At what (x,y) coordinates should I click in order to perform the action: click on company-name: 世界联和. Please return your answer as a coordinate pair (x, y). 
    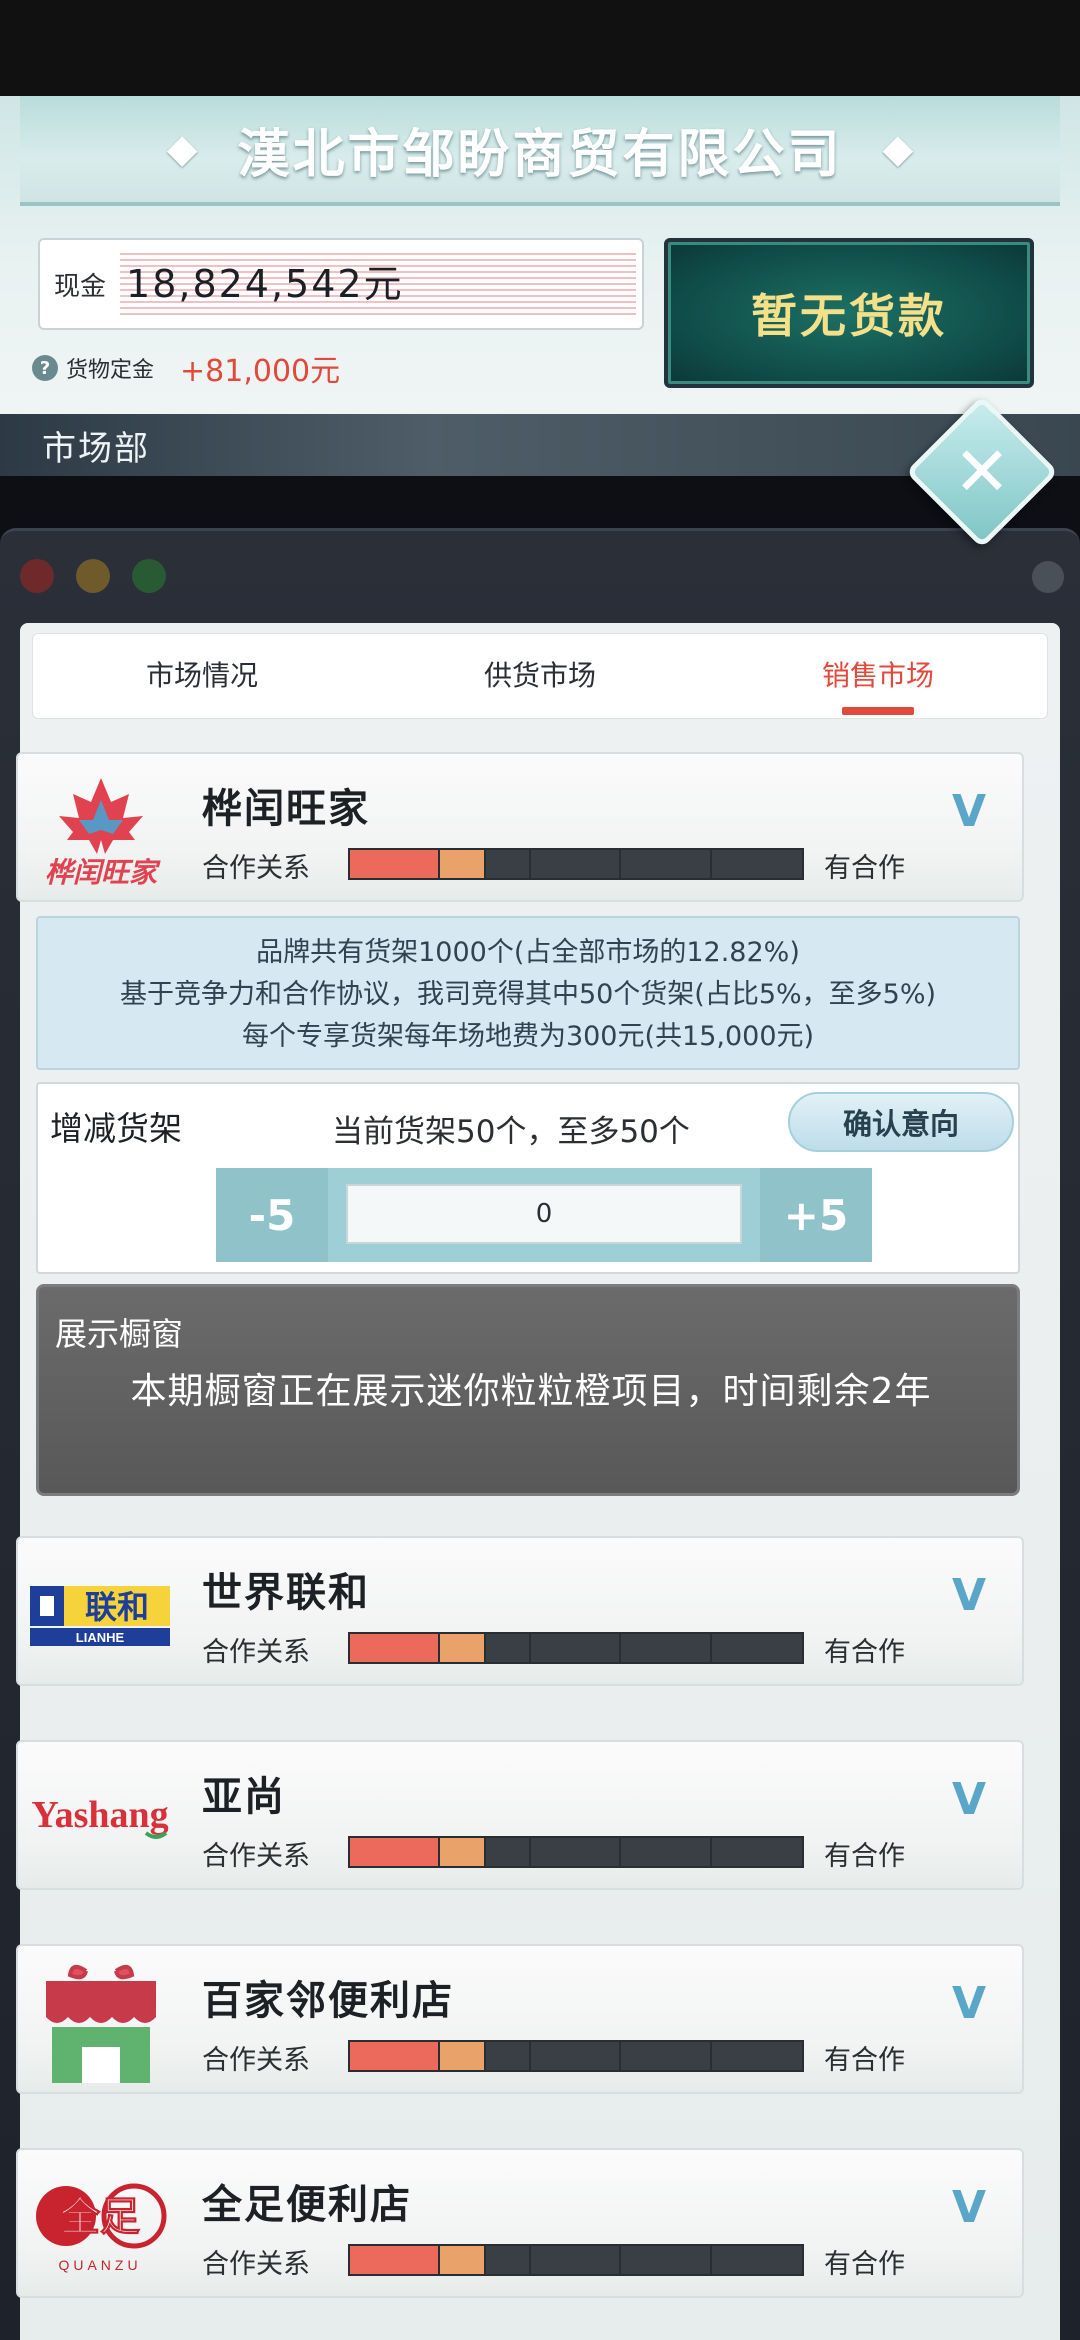
    Looking at the image, I should click on (286, 1593).